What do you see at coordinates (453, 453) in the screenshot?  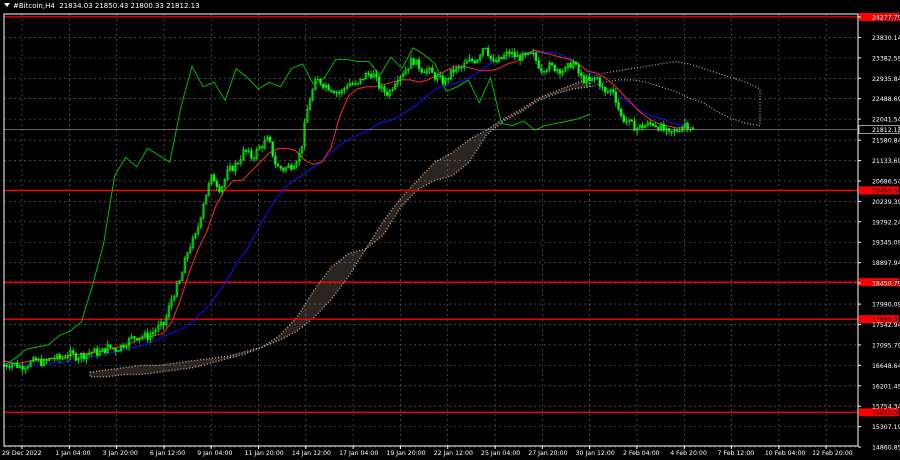 I see `x-tick-label: 22 Jan 12:00` at bounding box center [453, 453].